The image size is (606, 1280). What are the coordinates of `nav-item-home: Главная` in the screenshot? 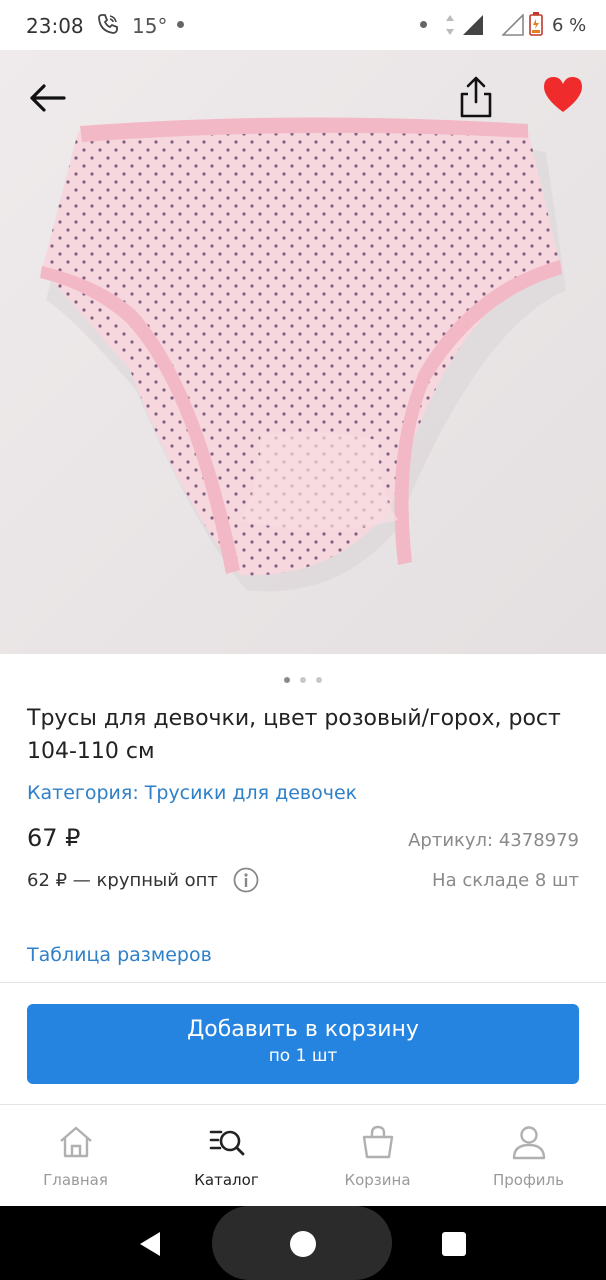 It's located at (75, 1155).